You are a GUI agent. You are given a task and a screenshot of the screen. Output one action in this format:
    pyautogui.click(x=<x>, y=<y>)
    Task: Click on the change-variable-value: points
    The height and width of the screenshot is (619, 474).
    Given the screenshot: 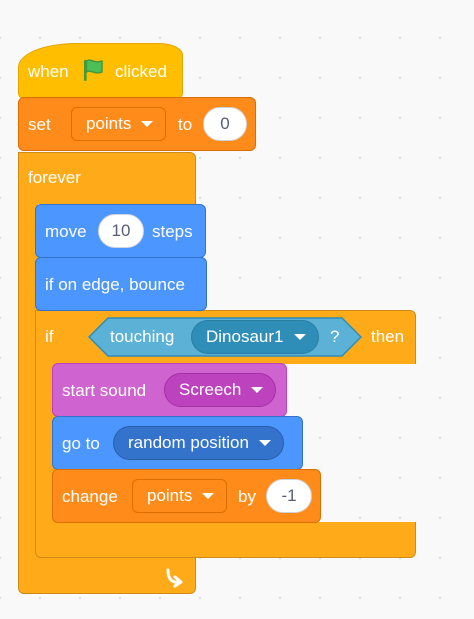 What is the action you would take?
    pyautogui.click(x=170, y=495)
    